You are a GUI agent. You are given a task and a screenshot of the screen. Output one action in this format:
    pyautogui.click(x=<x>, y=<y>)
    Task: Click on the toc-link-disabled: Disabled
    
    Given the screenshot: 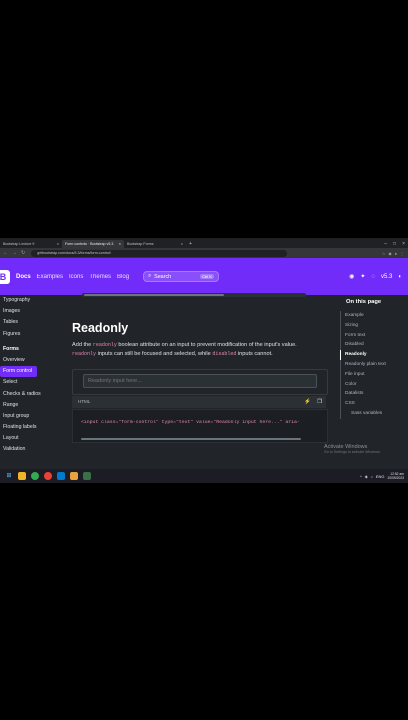 What is the action you would take?
    pyautogui.click(x=374, y=345)
    